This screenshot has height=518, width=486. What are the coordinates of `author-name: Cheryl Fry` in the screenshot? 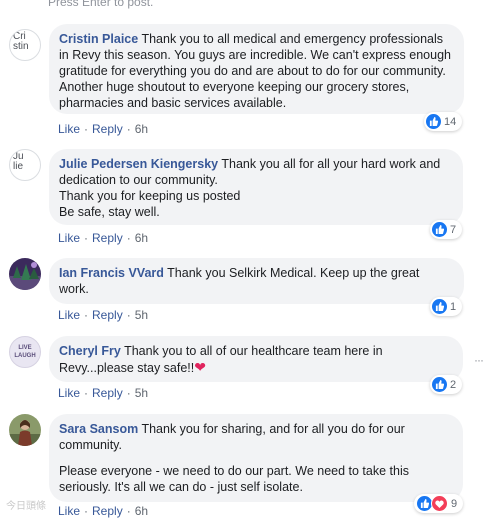 It's located at (90, 351).